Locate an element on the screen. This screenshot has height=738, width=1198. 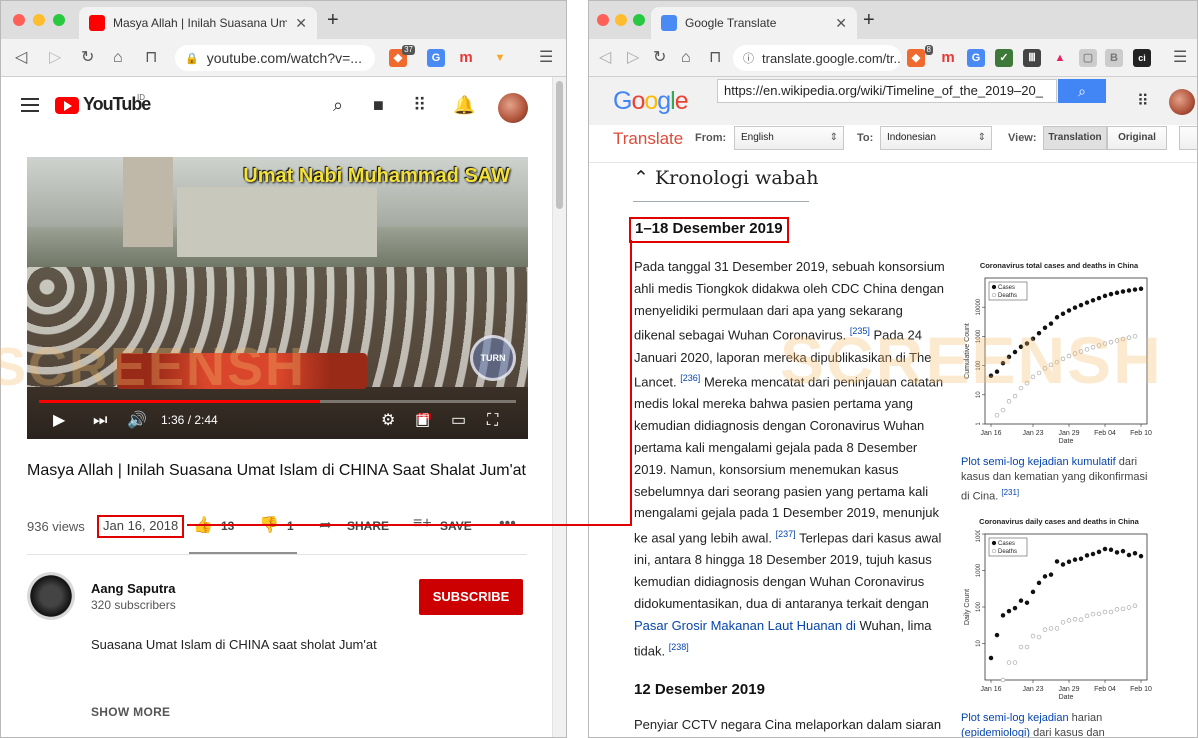
library-ext-icon: Ⅲ is located at coordinates (1032, 58).